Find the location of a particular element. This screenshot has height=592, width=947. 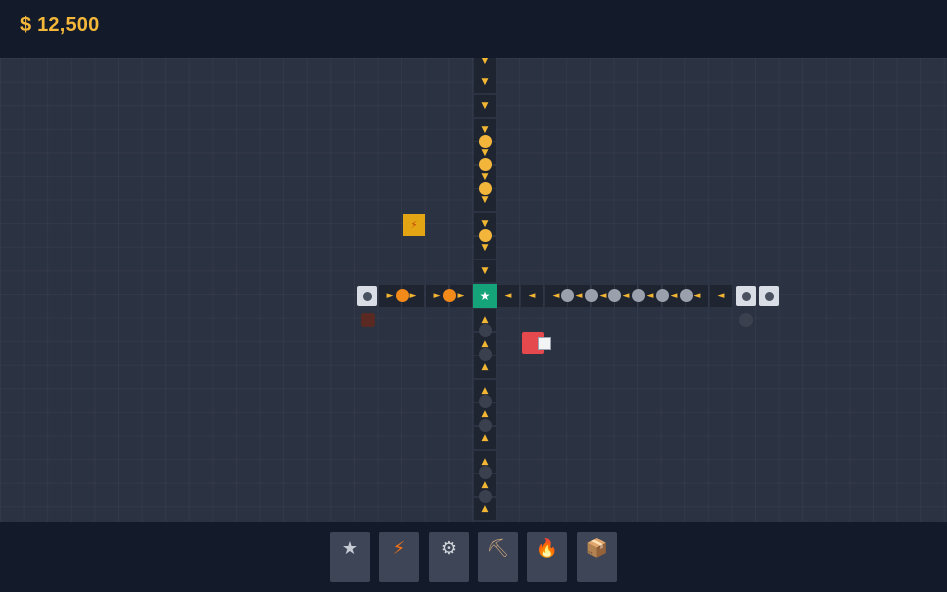

bottom-toolbar: ★ ⚡ ⚙ ⛏ 🔥 📦 is located at coordinates (473, 557).